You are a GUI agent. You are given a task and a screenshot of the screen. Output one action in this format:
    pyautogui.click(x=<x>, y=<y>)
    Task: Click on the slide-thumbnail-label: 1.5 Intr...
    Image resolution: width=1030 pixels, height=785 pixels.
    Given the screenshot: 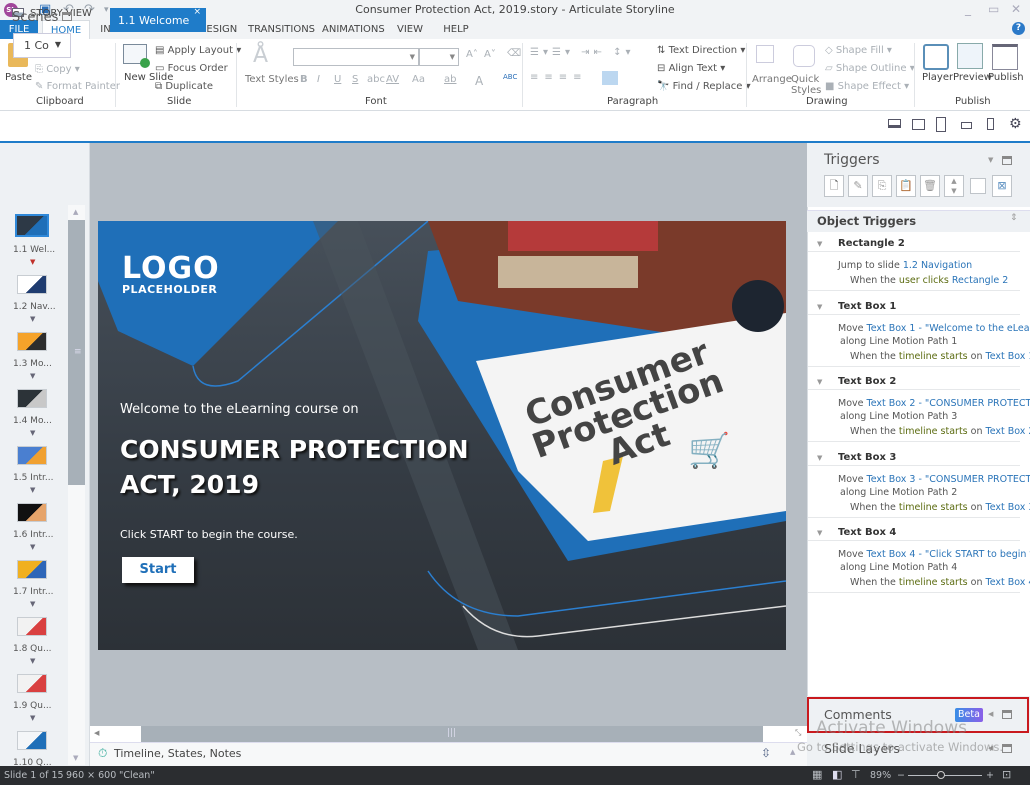 What is the action you would take?
    pyautogui.click(x=33, y=478)
    